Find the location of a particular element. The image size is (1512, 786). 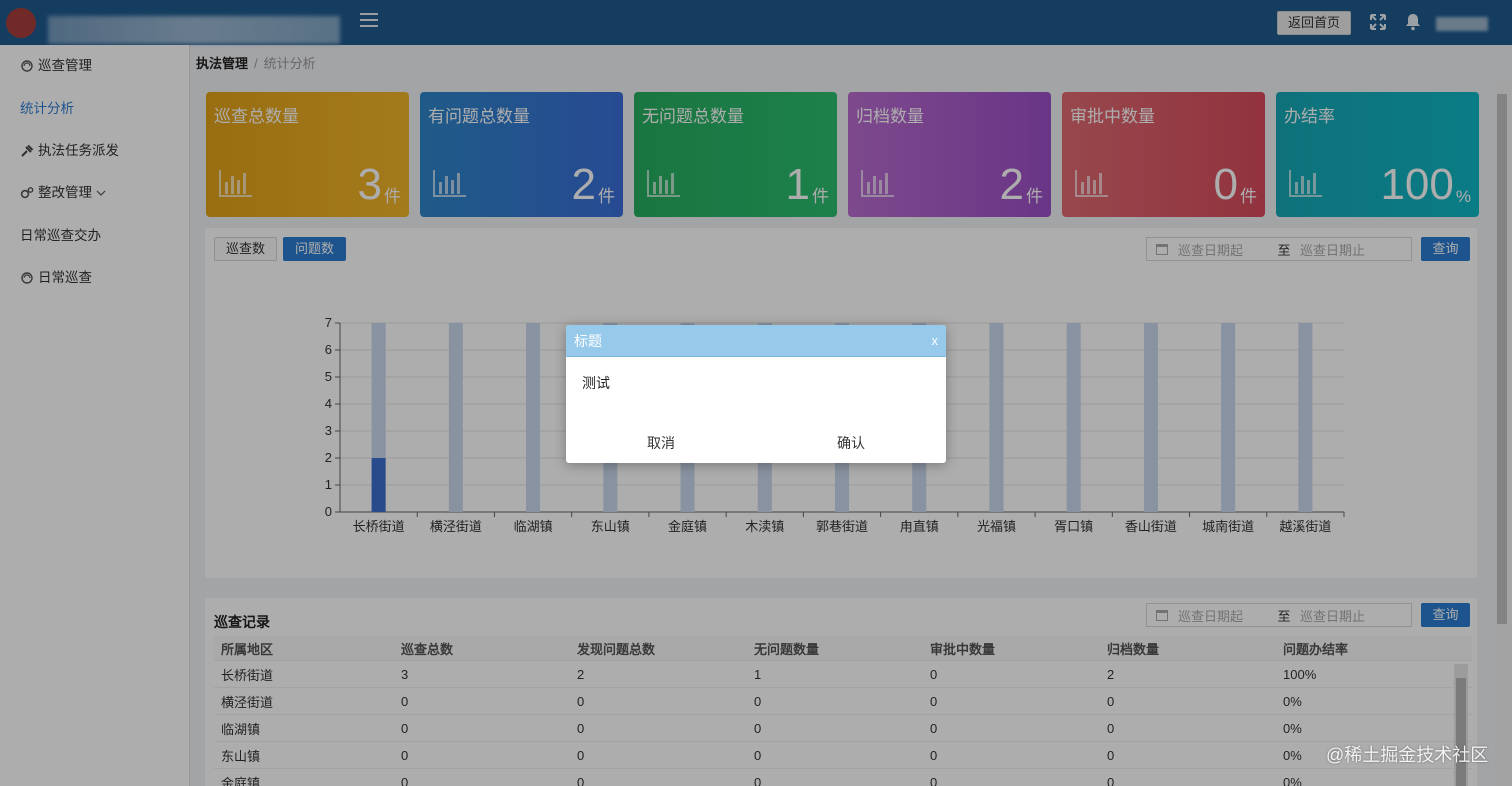

close-icon: x is located at coordinates (935, 340).